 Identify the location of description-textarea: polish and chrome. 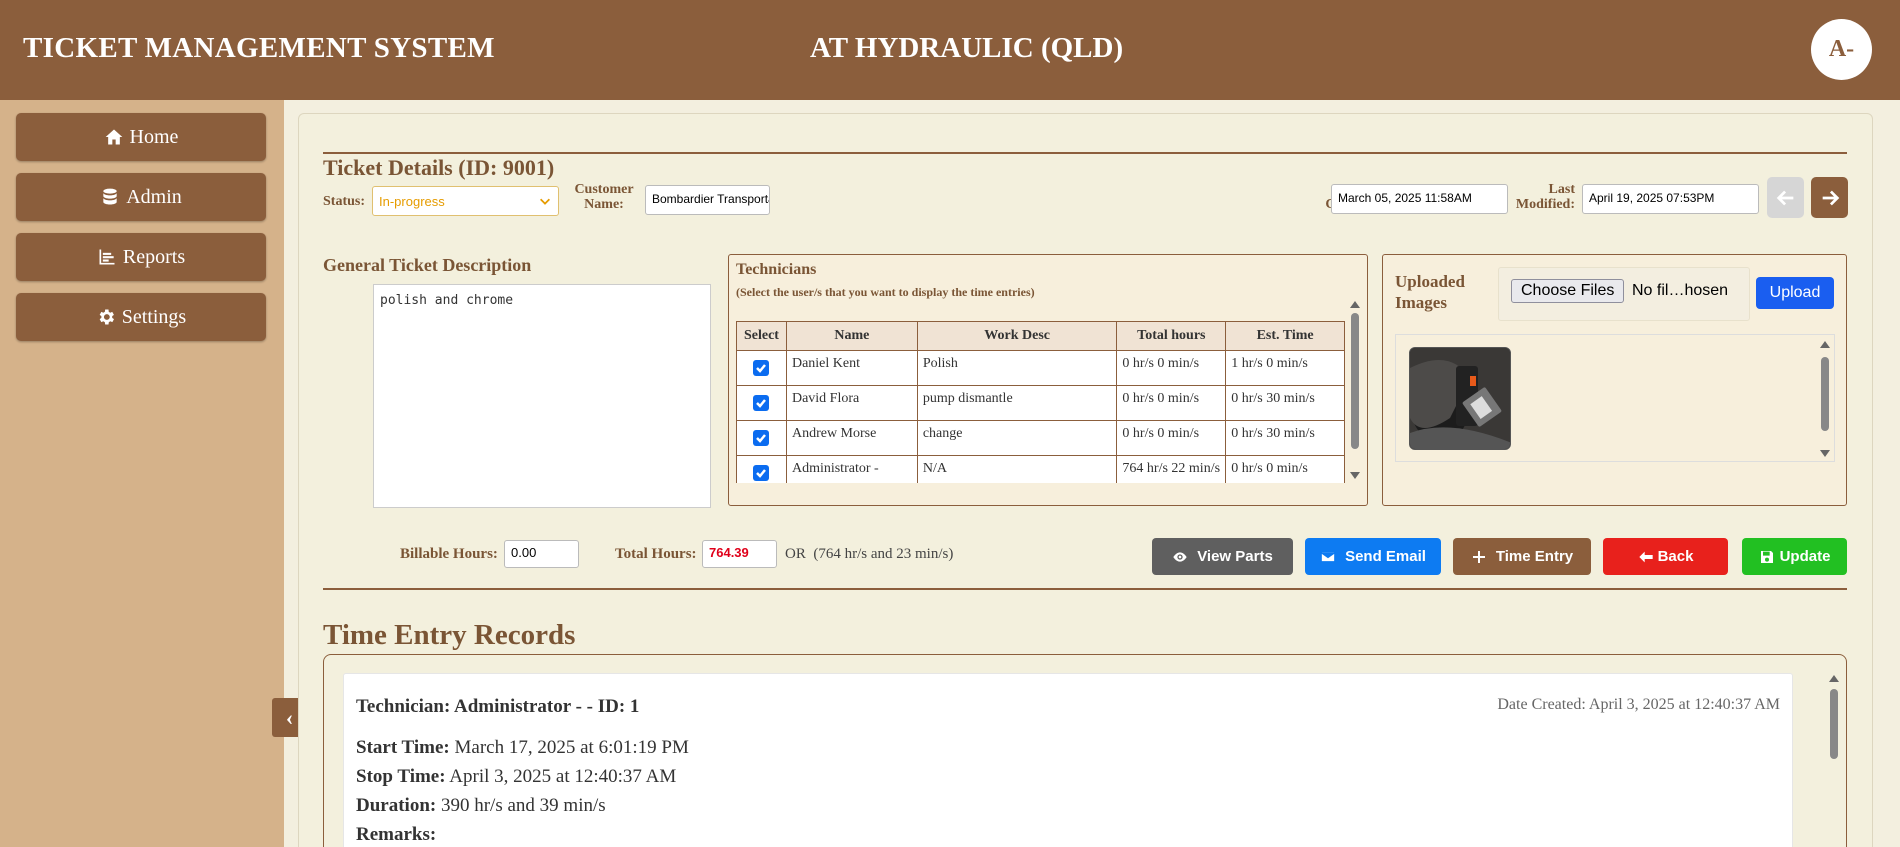
(542, 396).